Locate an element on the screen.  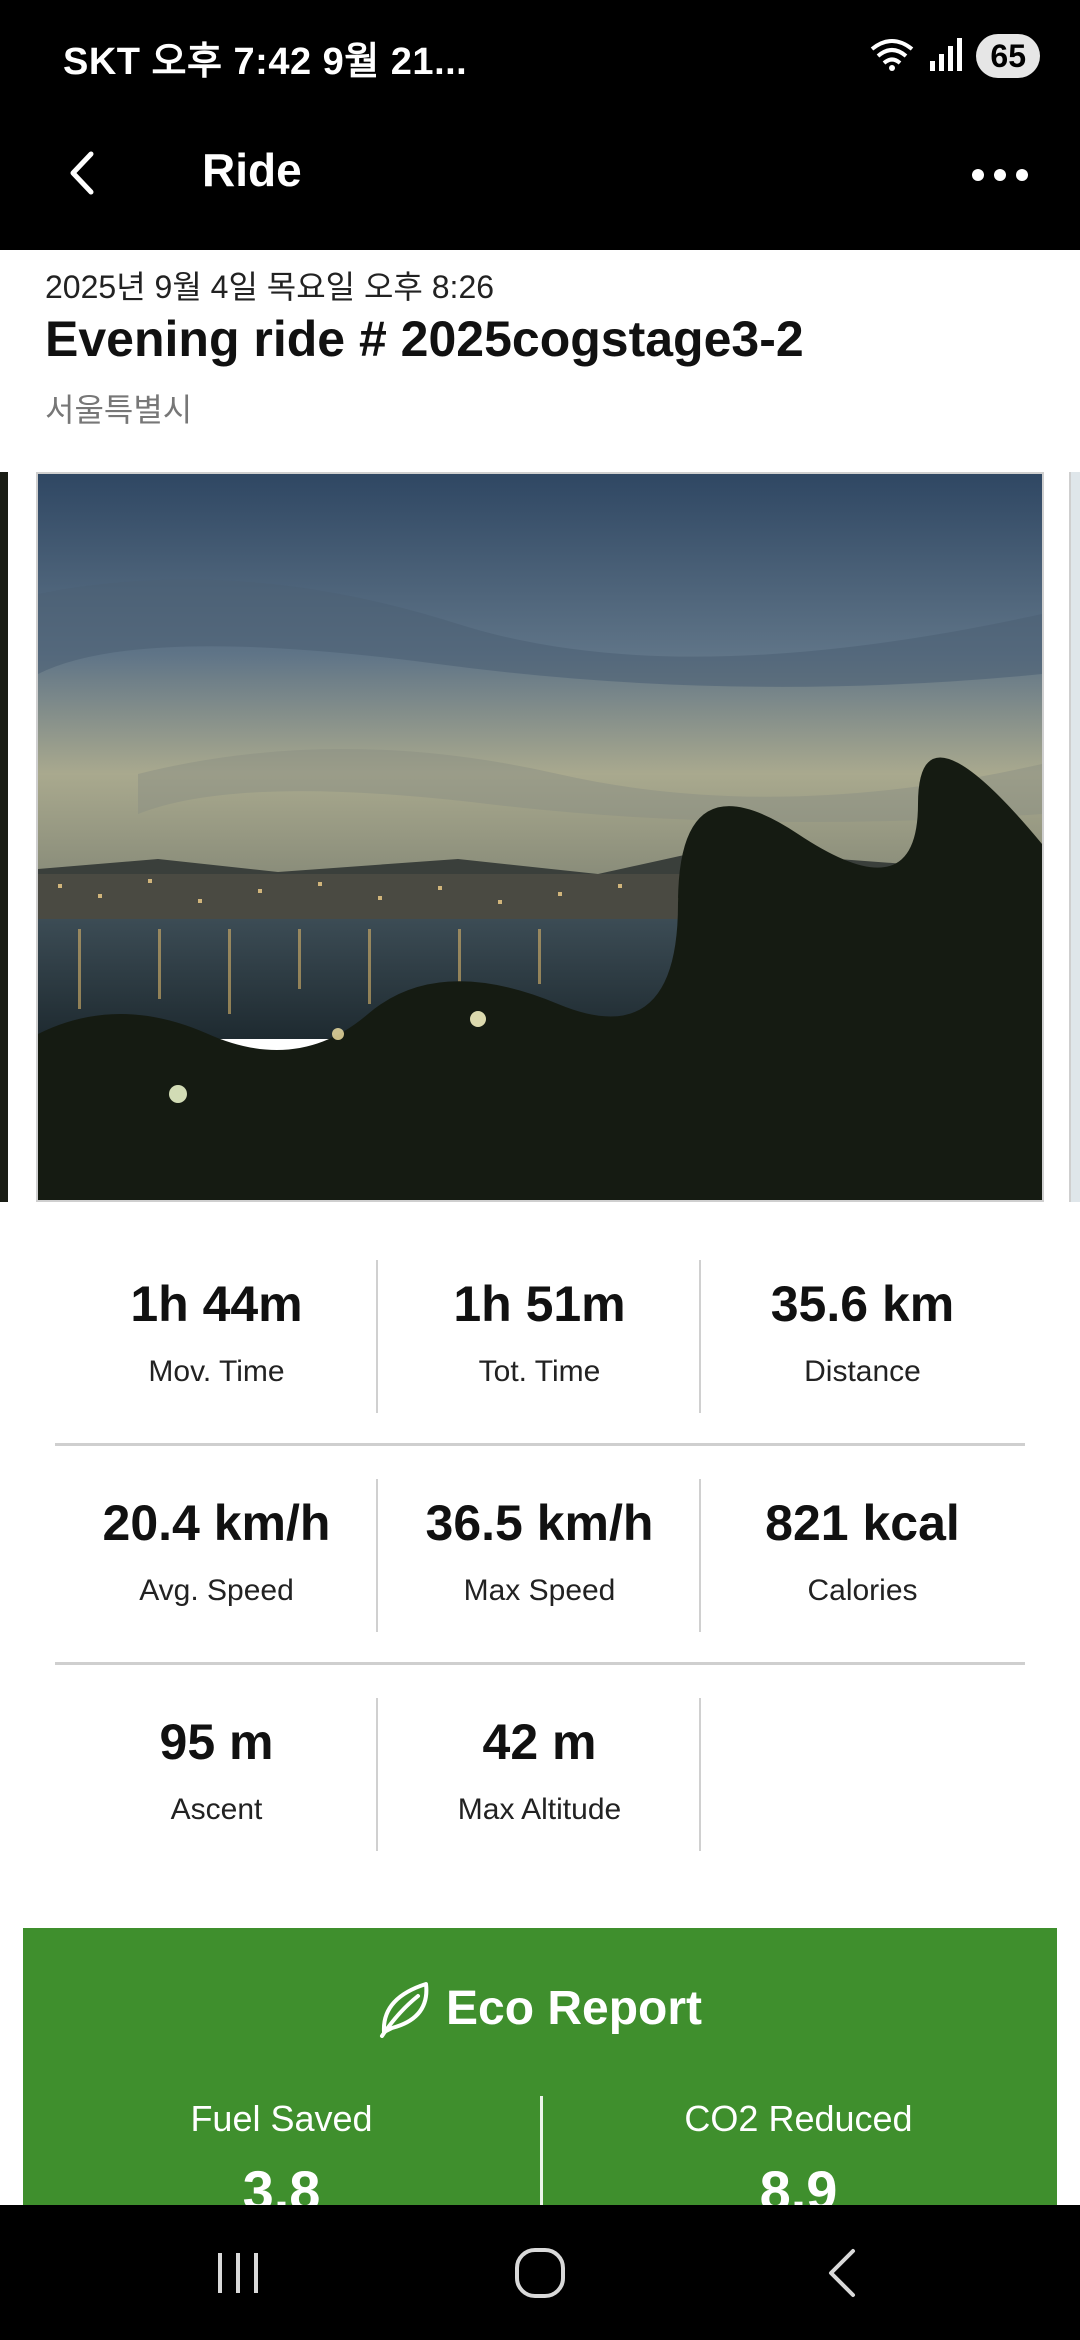
signal-icon is located at coordinates (945, 56).